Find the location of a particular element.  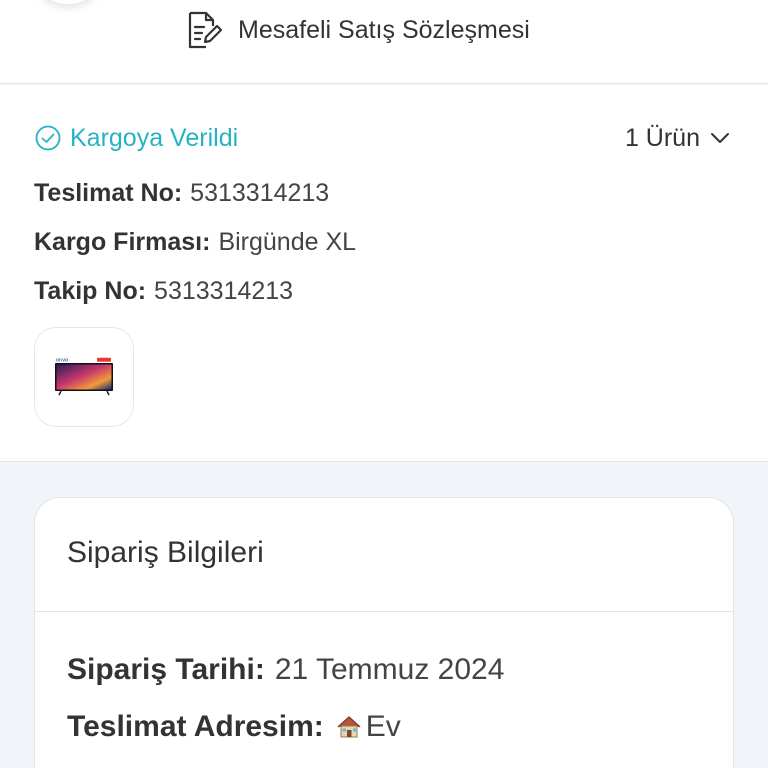

product-thumbnail: onvo is located at coordinates (84, 377).